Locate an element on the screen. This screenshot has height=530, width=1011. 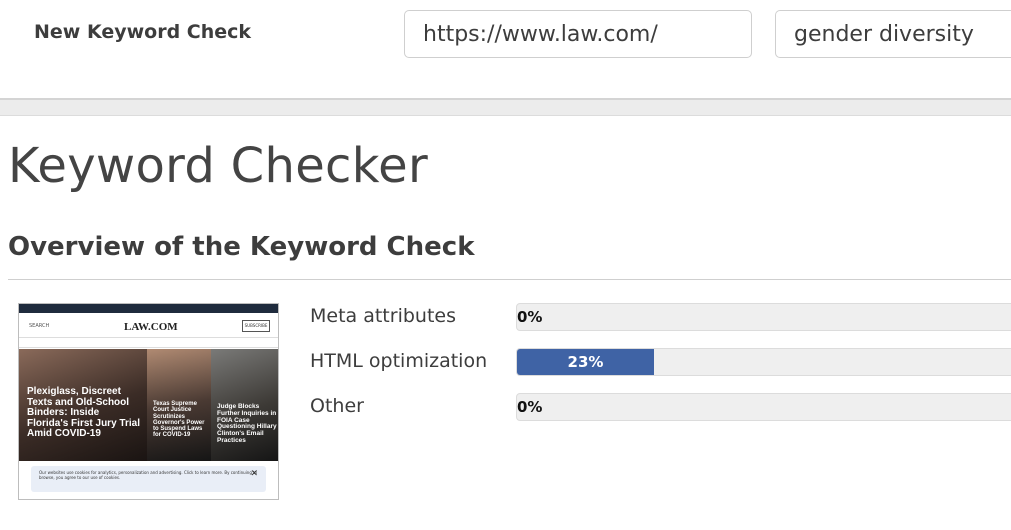
url-input is located at coordinates (578, 34).